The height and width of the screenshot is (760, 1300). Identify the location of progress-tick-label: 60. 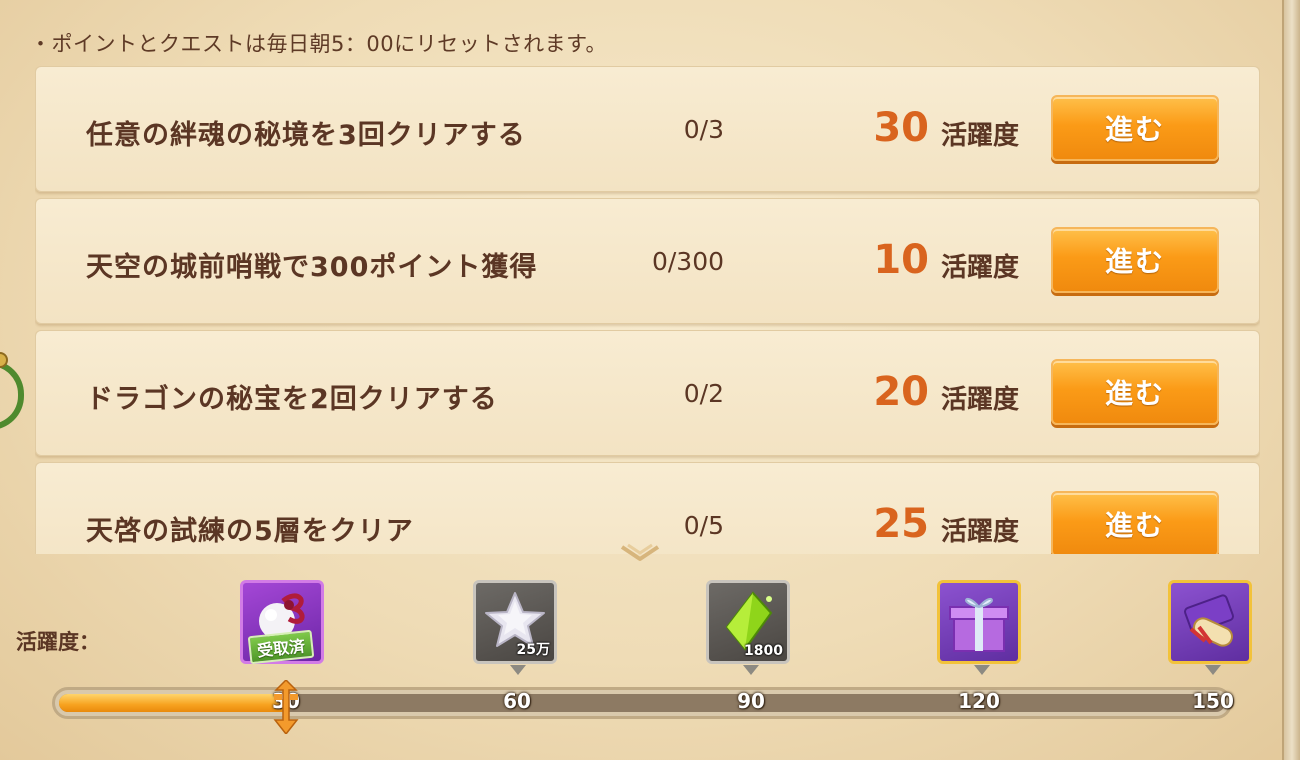
(517, 701).